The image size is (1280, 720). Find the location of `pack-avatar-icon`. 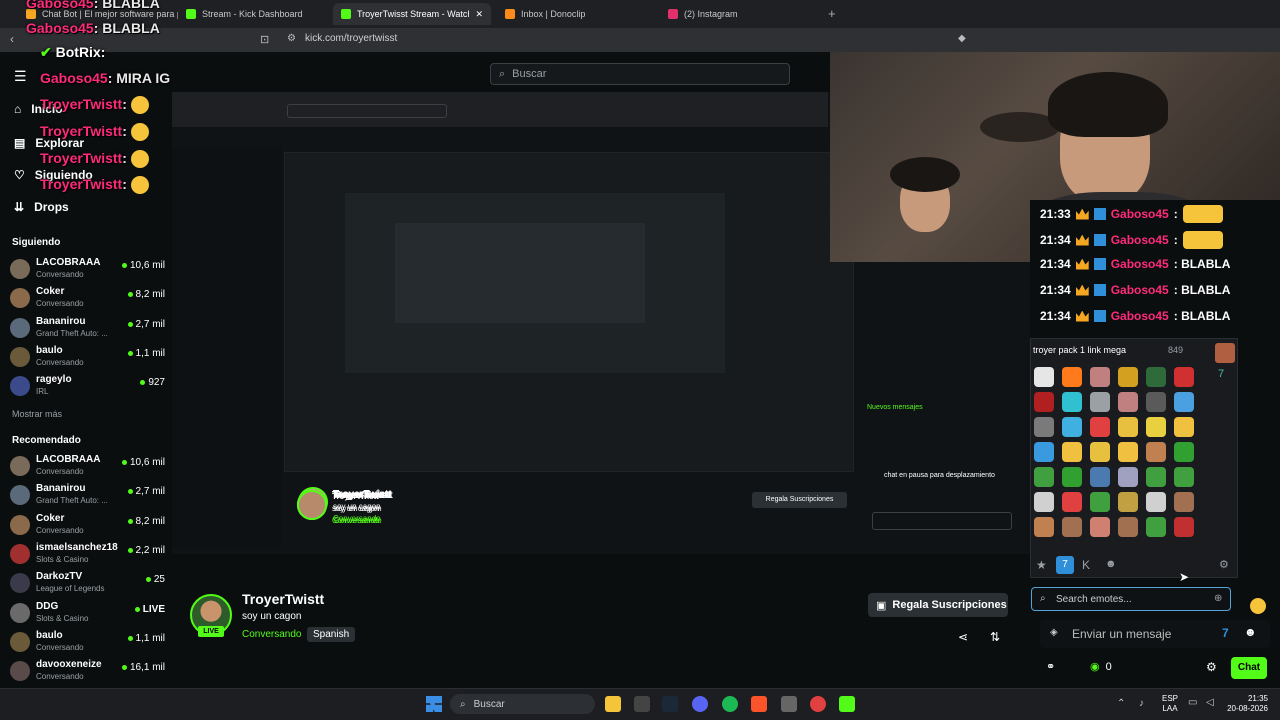

pack-avatar-icon is located at coordinates (1225, 353).